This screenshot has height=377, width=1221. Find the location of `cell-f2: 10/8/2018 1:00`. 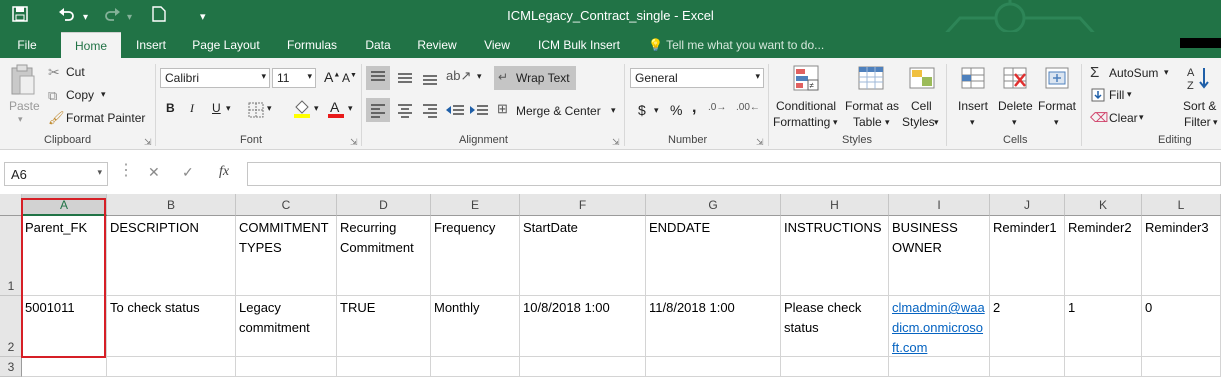

cell-f2: 10/8/2018 1:00 is located at coordinates (583, 326).